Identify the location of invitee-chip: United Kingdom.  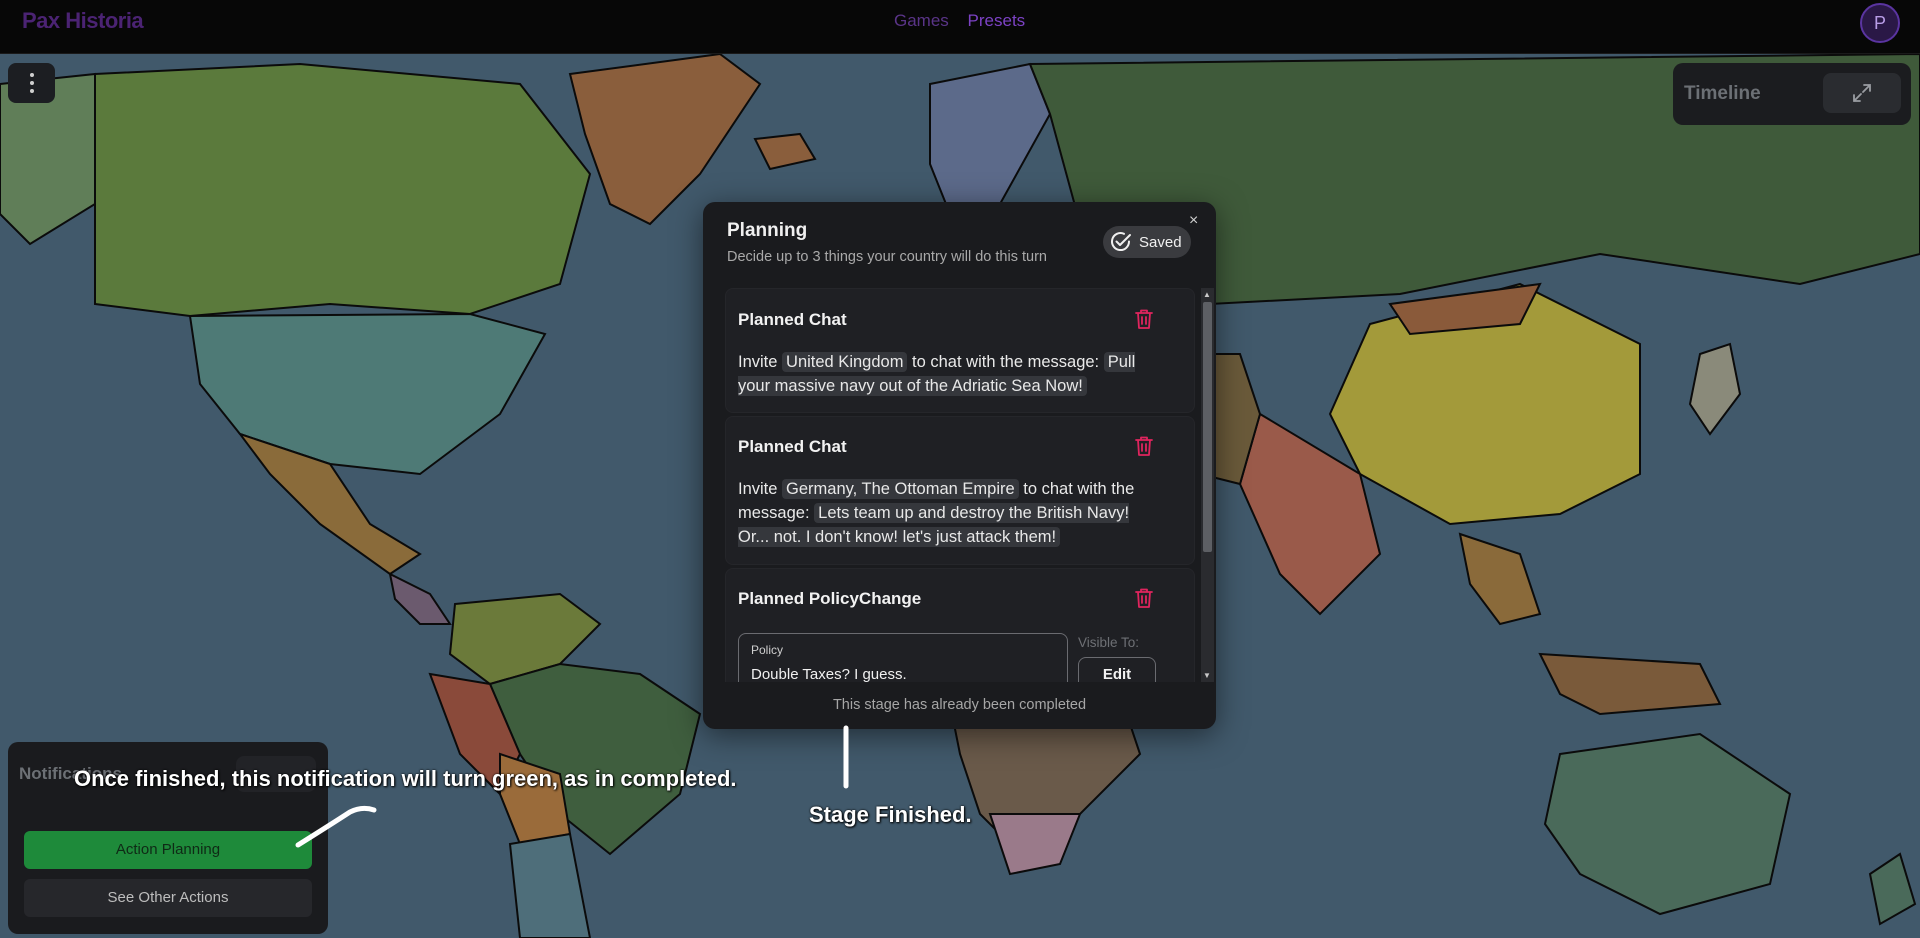
(845, 362).